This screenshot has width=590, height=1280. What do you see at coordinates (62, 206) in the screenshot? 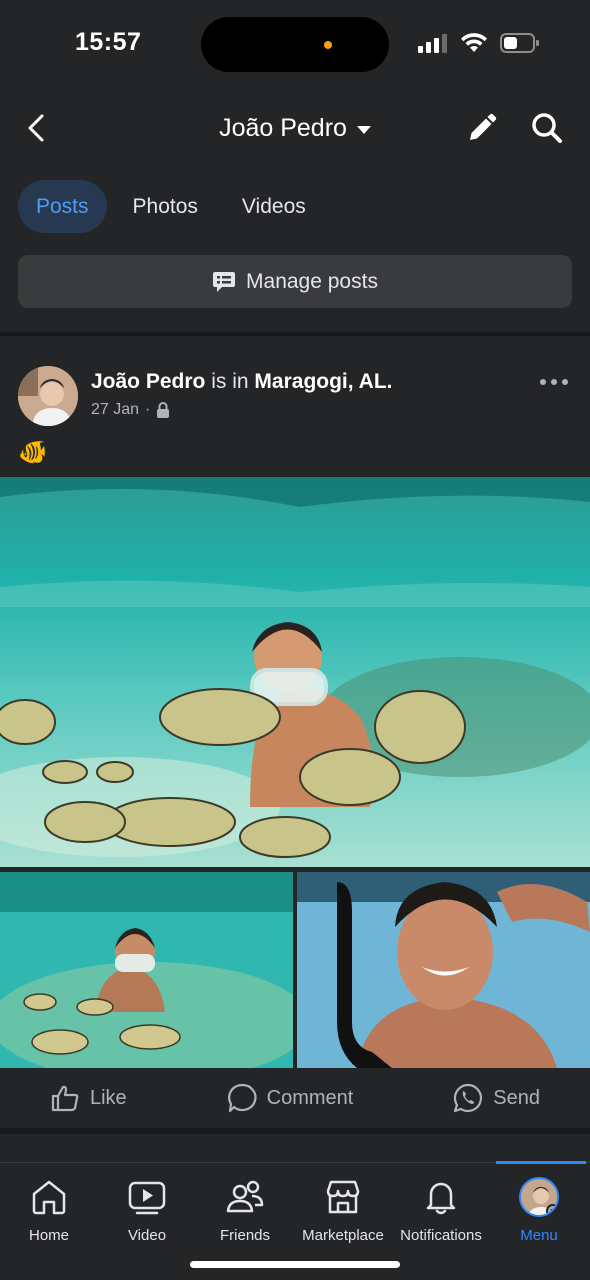
I see `tab-posts: Posts` at bounding box center [62, 206].